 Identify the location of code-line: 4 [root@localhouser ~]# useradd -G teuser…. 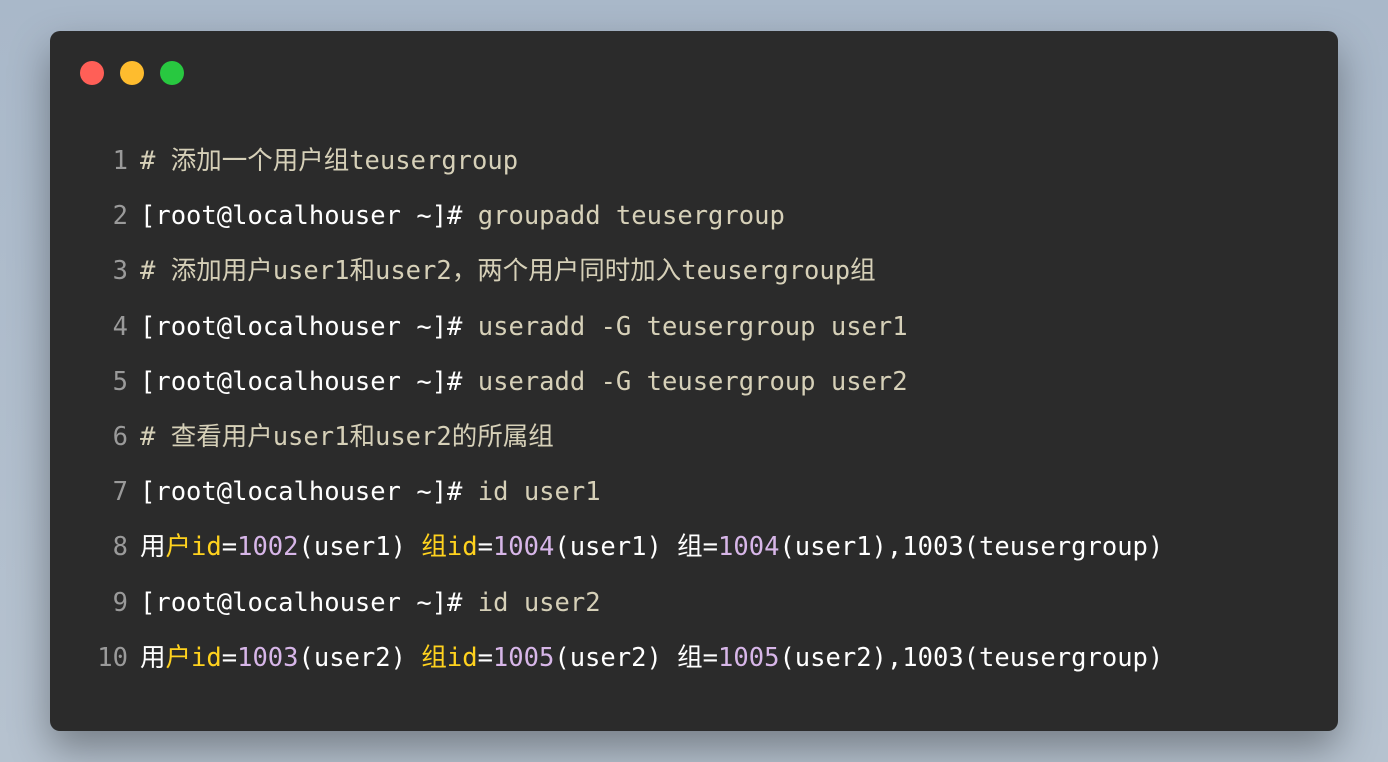
(694, 327).